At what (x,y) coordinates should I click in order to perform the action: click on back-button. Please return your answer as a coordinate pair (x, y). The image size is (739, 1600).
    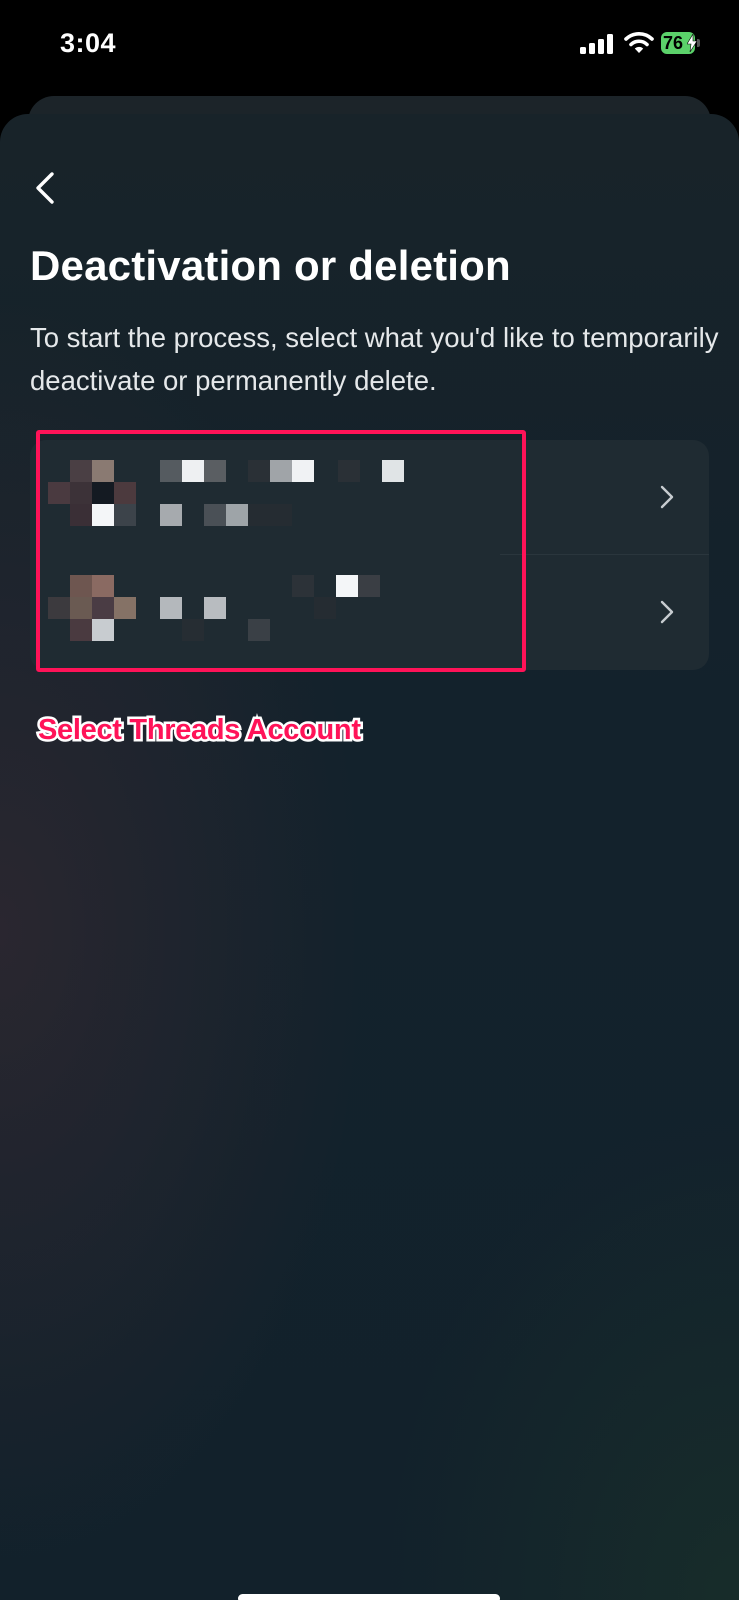
    Looking at the image, I should click on (47, 189).